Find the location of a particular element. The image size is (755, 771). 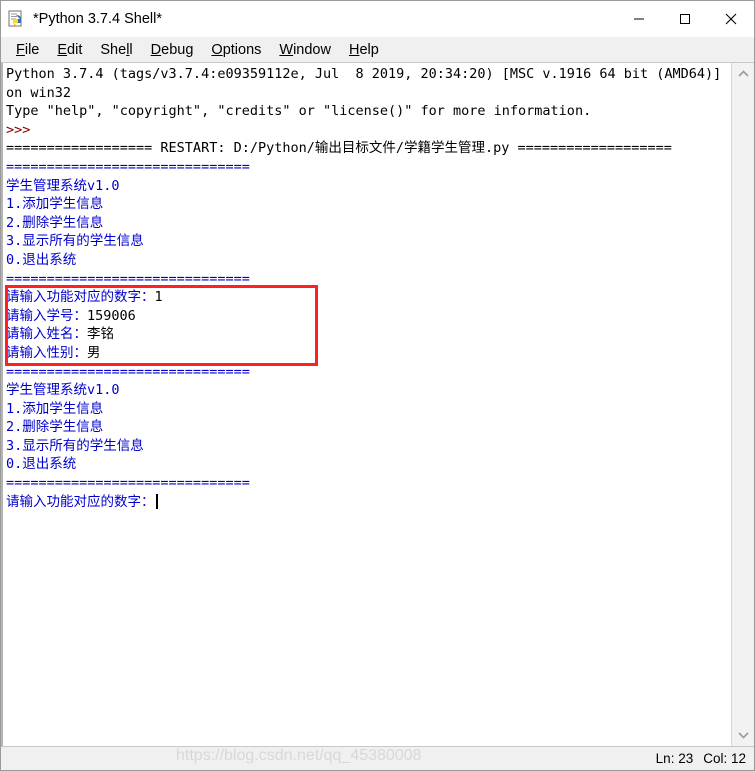

window-controls is located at coordinates (685, 19).